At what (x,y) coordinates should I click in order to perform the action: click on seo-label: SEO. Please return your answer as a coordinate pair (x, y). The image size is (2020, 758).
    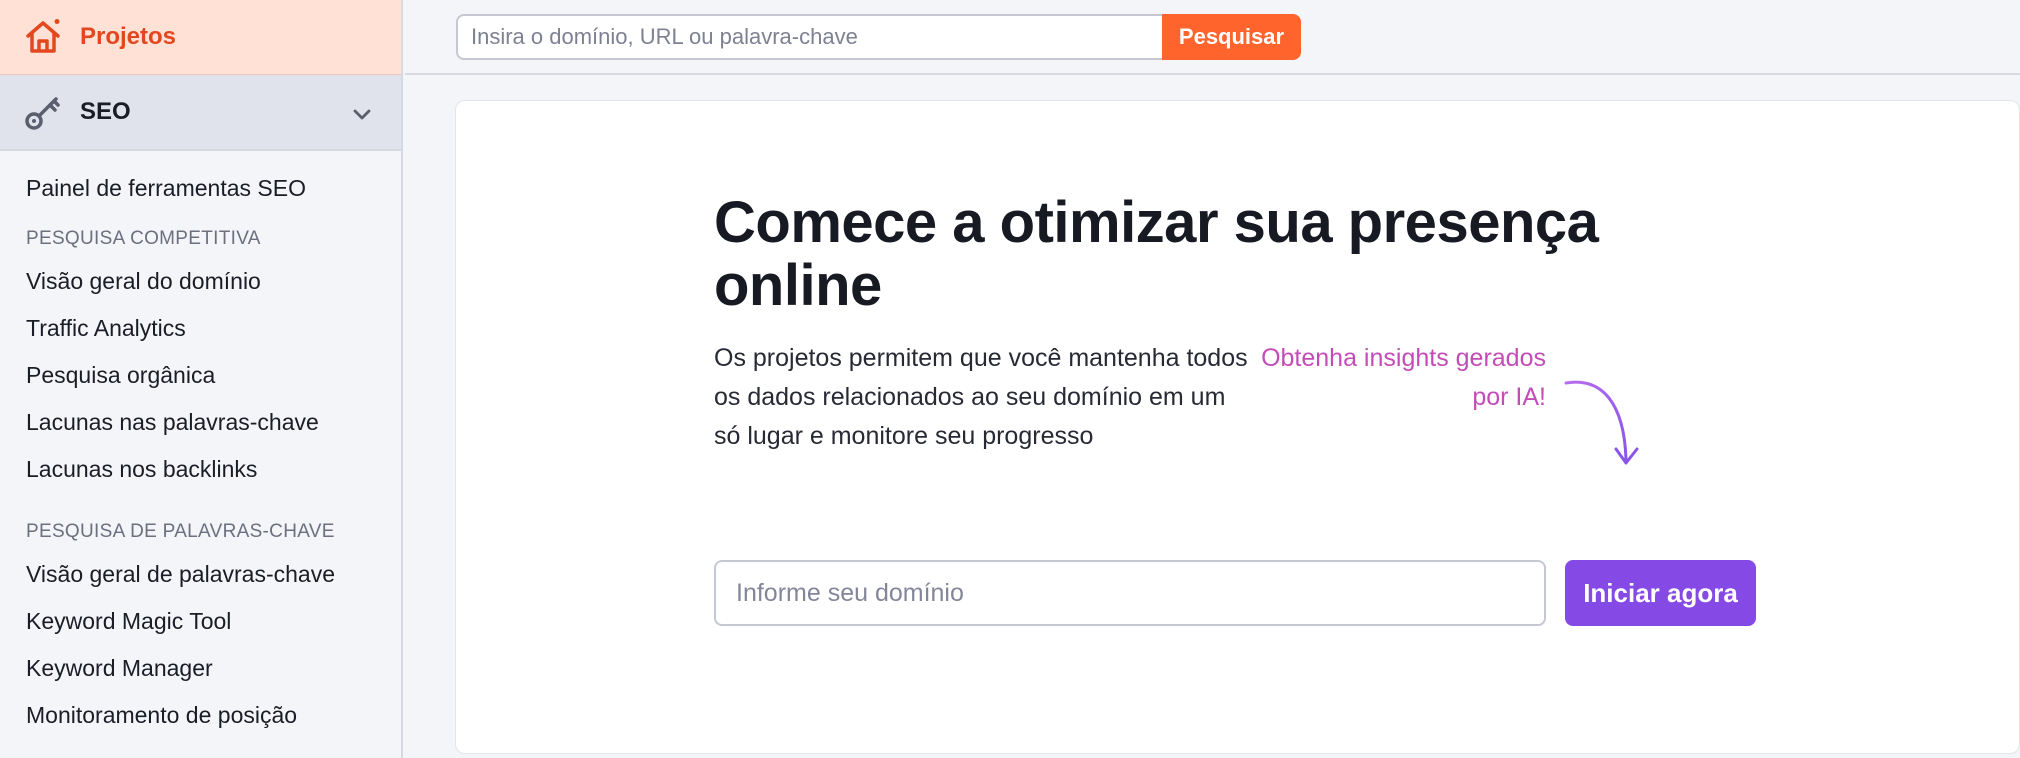
    Looking at the image, I should click on (105, 111).